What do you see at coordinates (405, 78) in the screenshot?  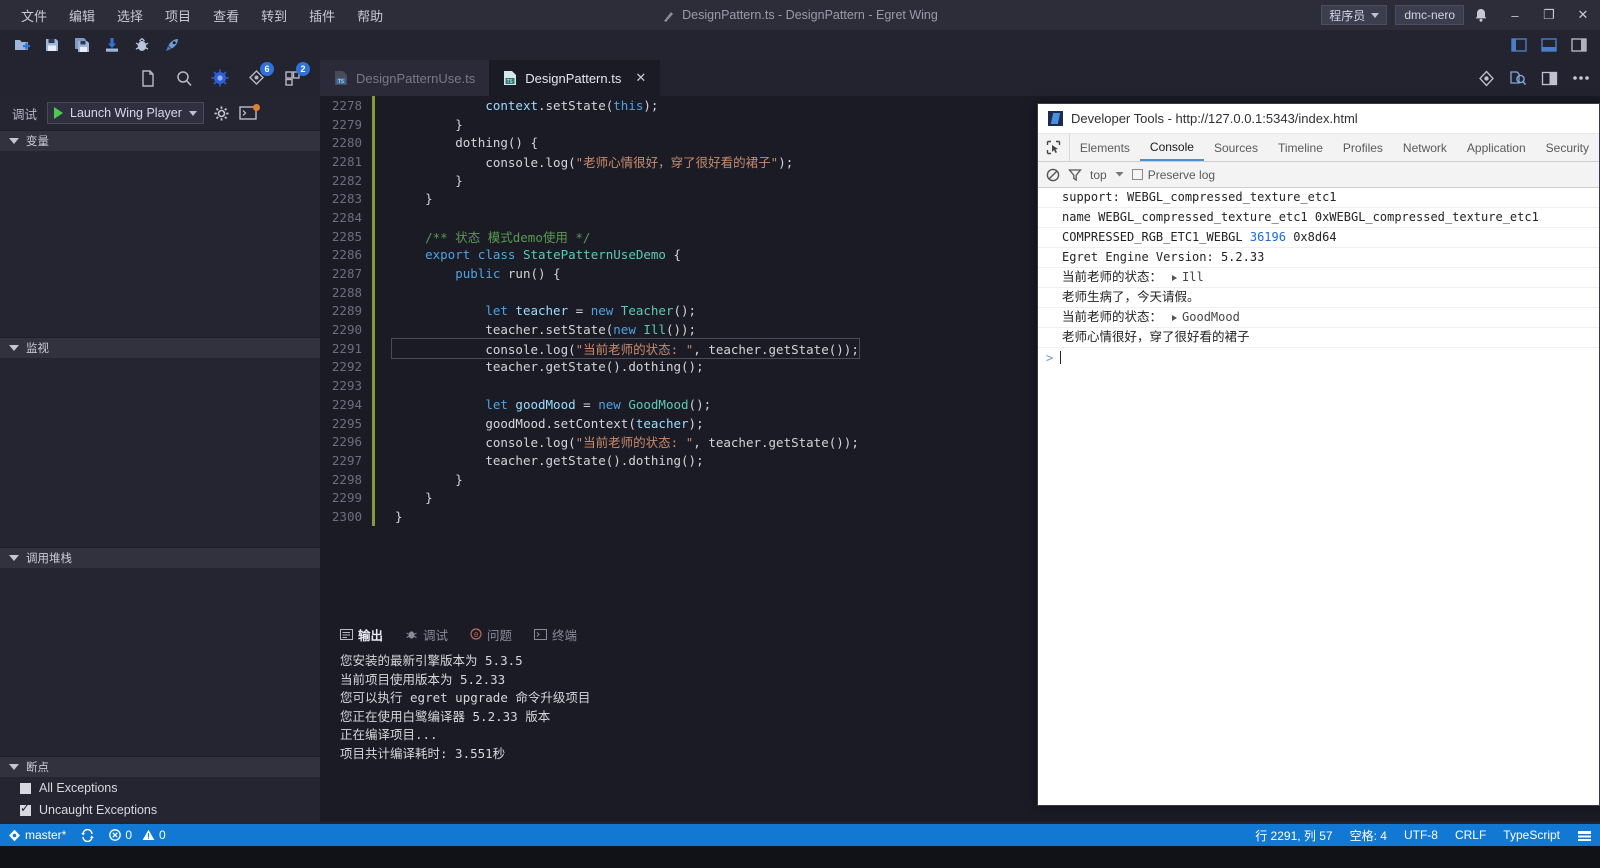 I see `tab-design-pattern-use: TS DesignPatternUse.ts` at bounding box center [405, 78].